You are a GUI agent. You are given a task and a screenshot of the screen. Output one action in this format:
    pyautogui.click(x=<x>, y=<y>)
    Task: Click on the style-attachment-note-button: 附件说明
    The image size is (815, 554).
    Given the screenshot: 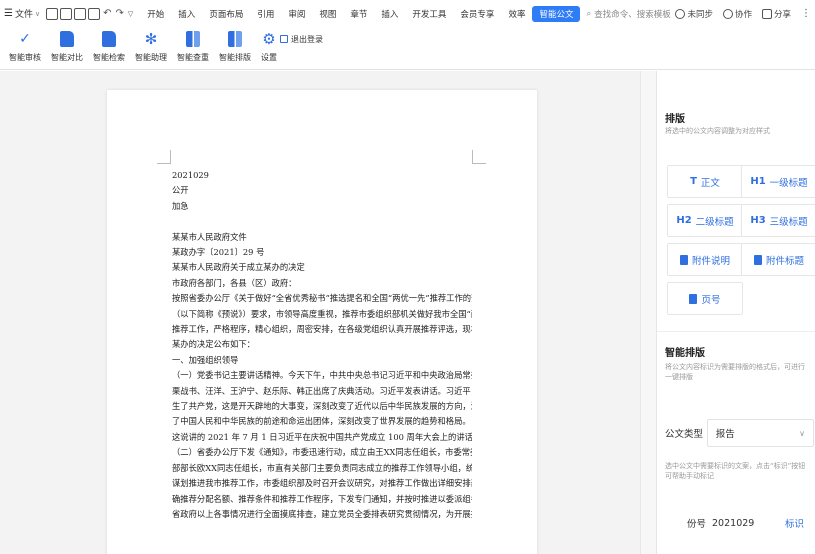 What is the action you would take?
    pyautogui.click(x=705, y=259)
    